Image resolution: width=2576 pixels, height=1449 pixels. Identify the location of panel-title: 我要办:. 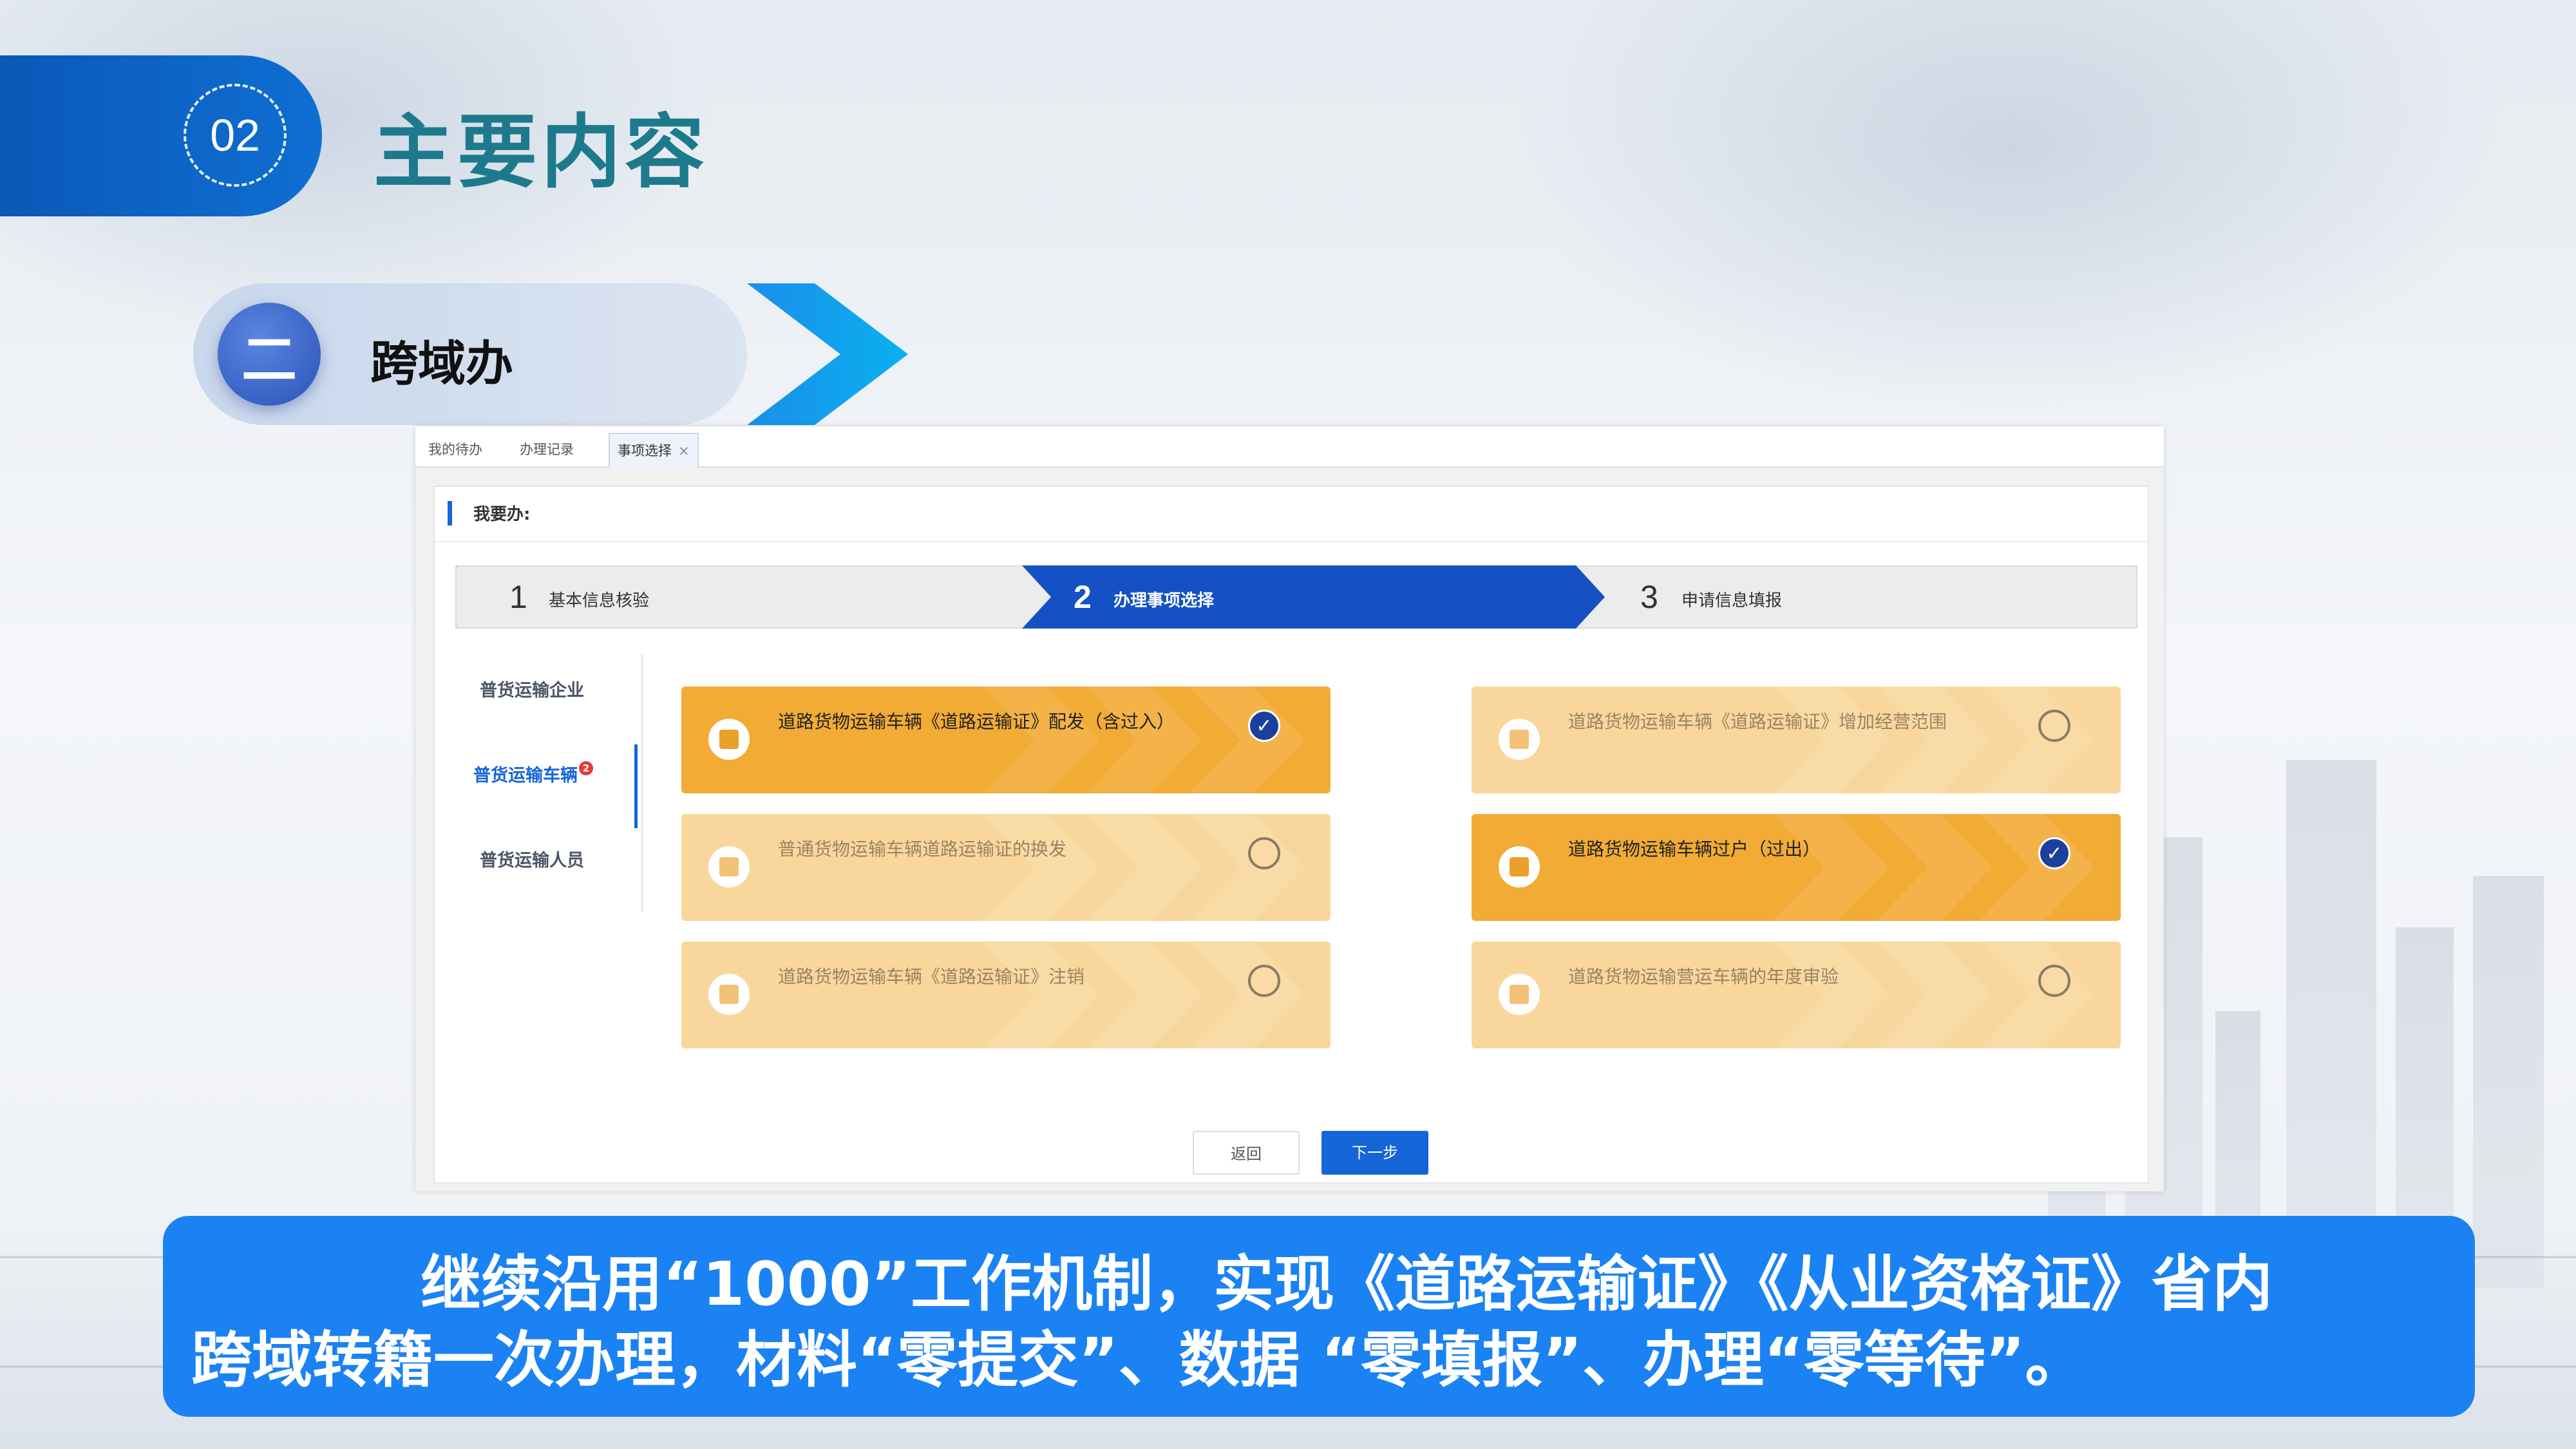
(502, 514).